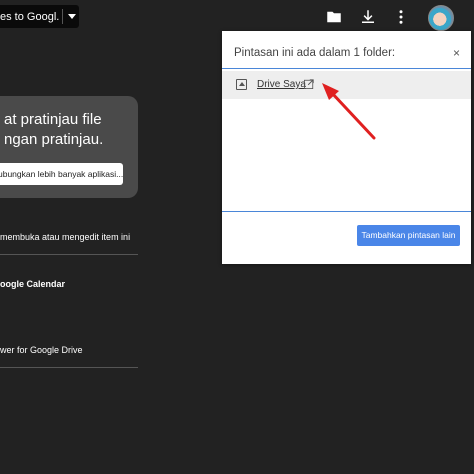  Describe the element at coordinates (456, 53) in the screenshot. I see `close-icon: ×` at that location.